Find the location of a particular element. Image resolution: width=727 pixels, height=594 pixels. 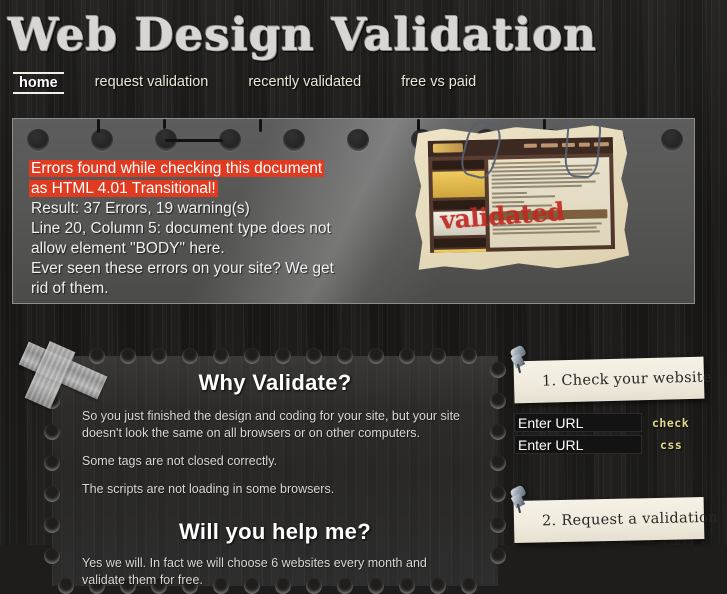

nav-item-free-vs-paid: free vs paid is located at coordinates (438, 82).